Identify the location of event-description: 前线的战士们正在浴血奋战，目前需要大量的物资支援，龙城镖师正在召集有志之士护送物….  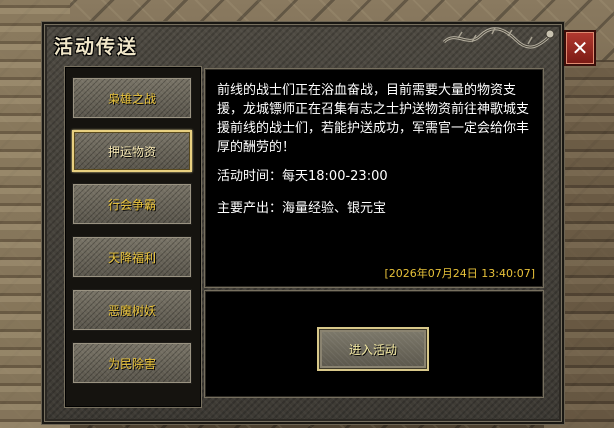
(373, 119).